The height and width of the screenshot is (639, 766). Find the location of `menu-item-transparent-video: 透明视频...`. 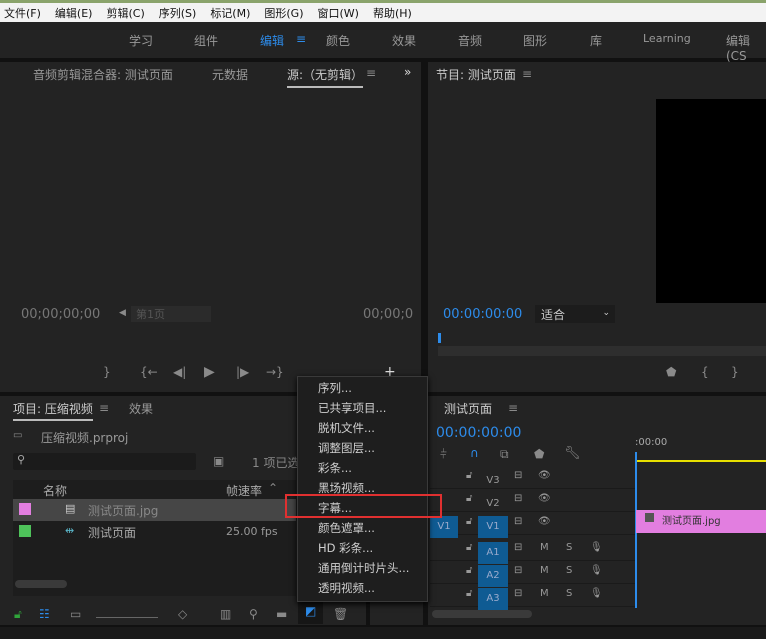

menu-item-transparent-video: 透明视频... is located at coordinates (346, 588).